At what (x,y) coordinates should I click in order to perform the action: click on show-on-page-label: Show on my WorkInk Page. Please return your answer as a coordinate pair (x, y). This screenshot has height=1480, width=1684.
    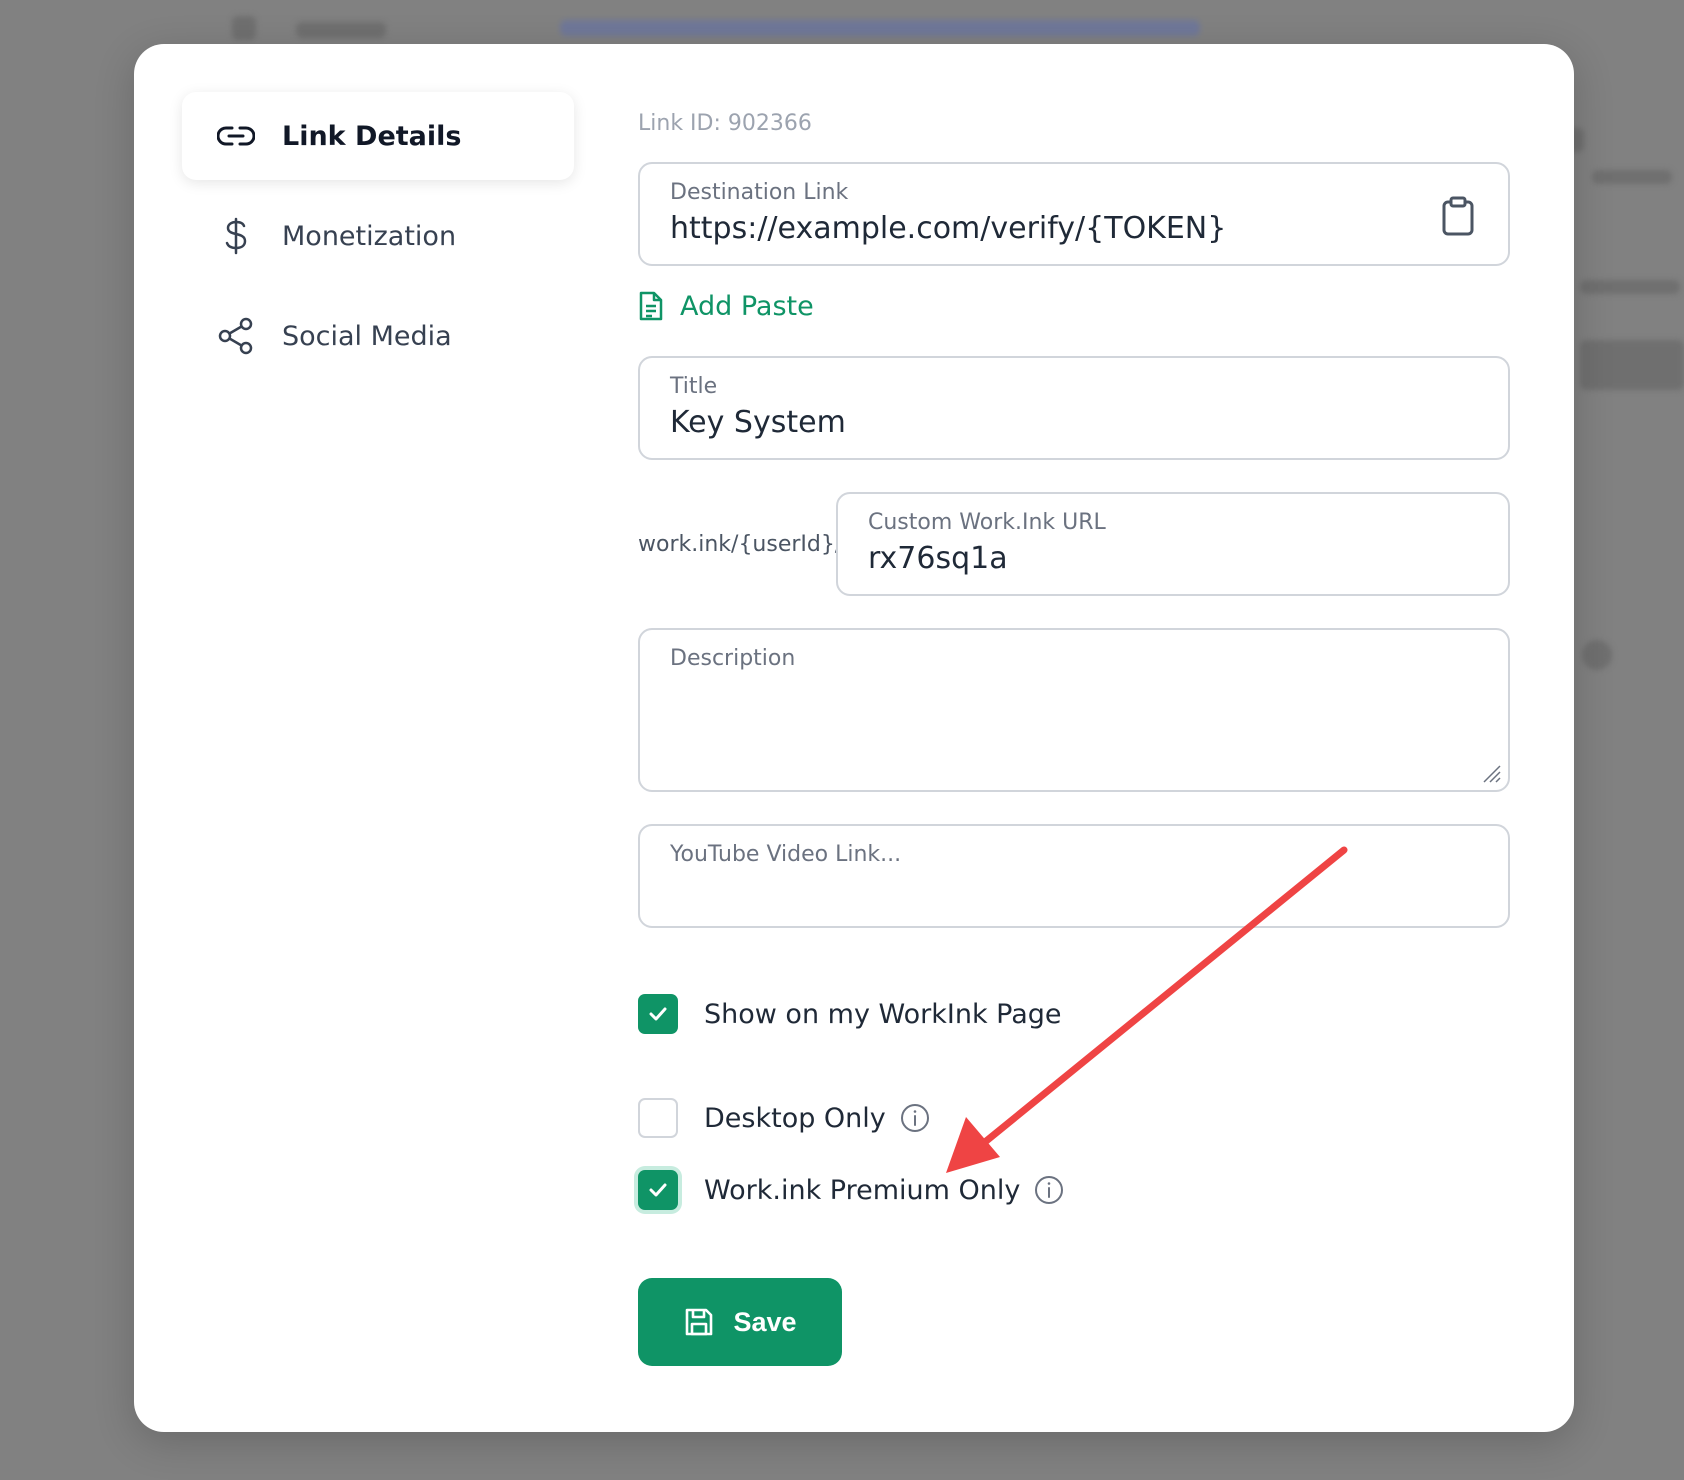
    Looking at the image, I should click on (883, 1014).